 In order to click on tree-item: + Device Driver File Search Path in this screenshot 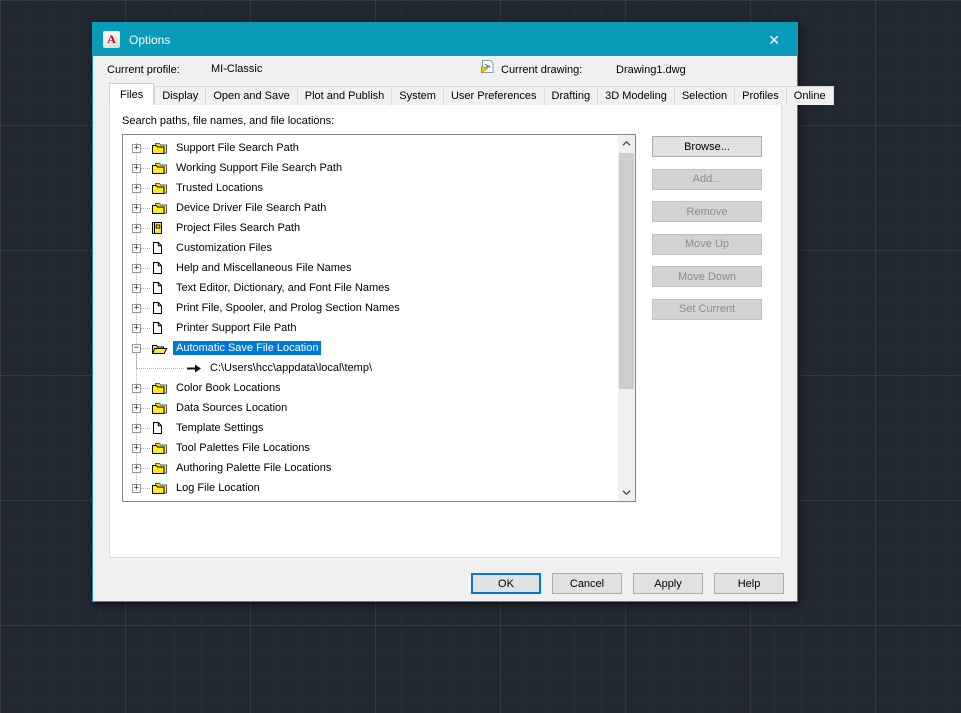, I will do `click(370, 208)`.